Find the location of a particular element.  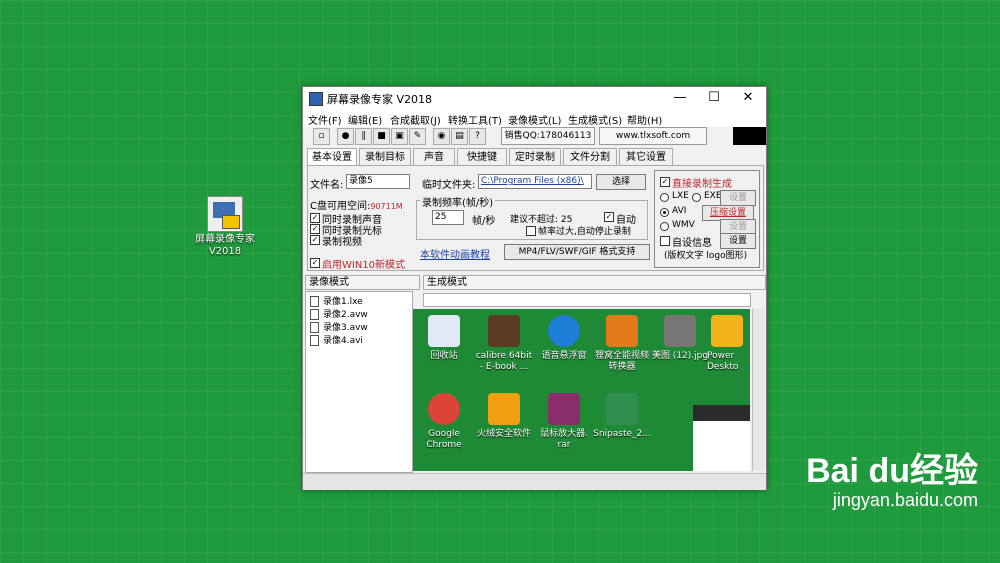

edit-icon: ✎ is located at coordinates (417, 136).